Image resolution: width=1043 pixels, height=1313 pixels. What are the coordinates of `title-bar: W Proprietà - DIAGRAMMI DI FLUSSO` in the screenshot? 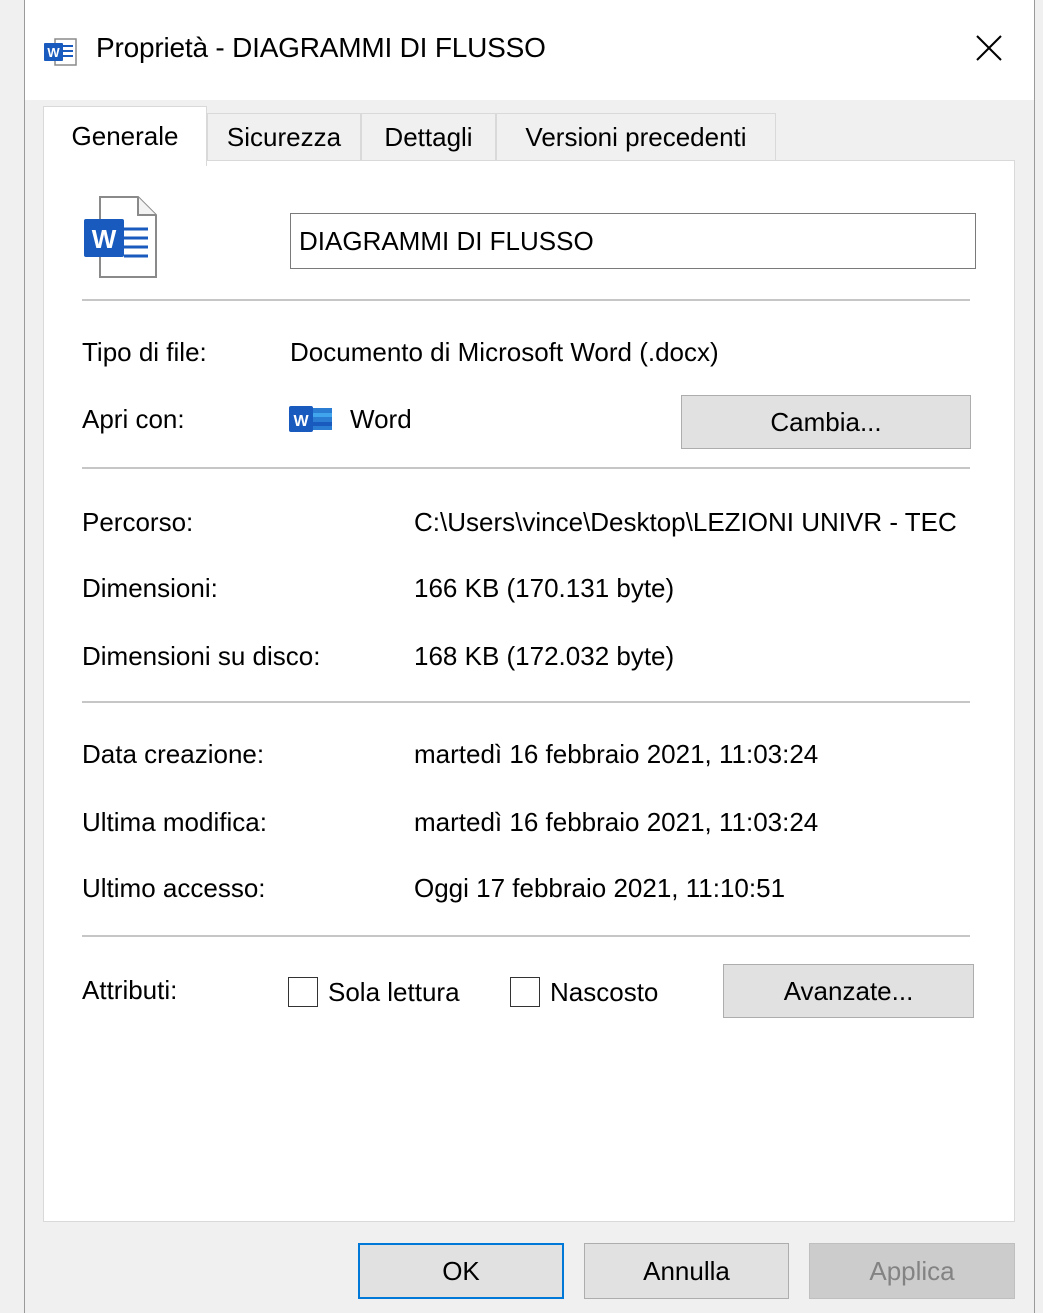 It's located at (529, 50).